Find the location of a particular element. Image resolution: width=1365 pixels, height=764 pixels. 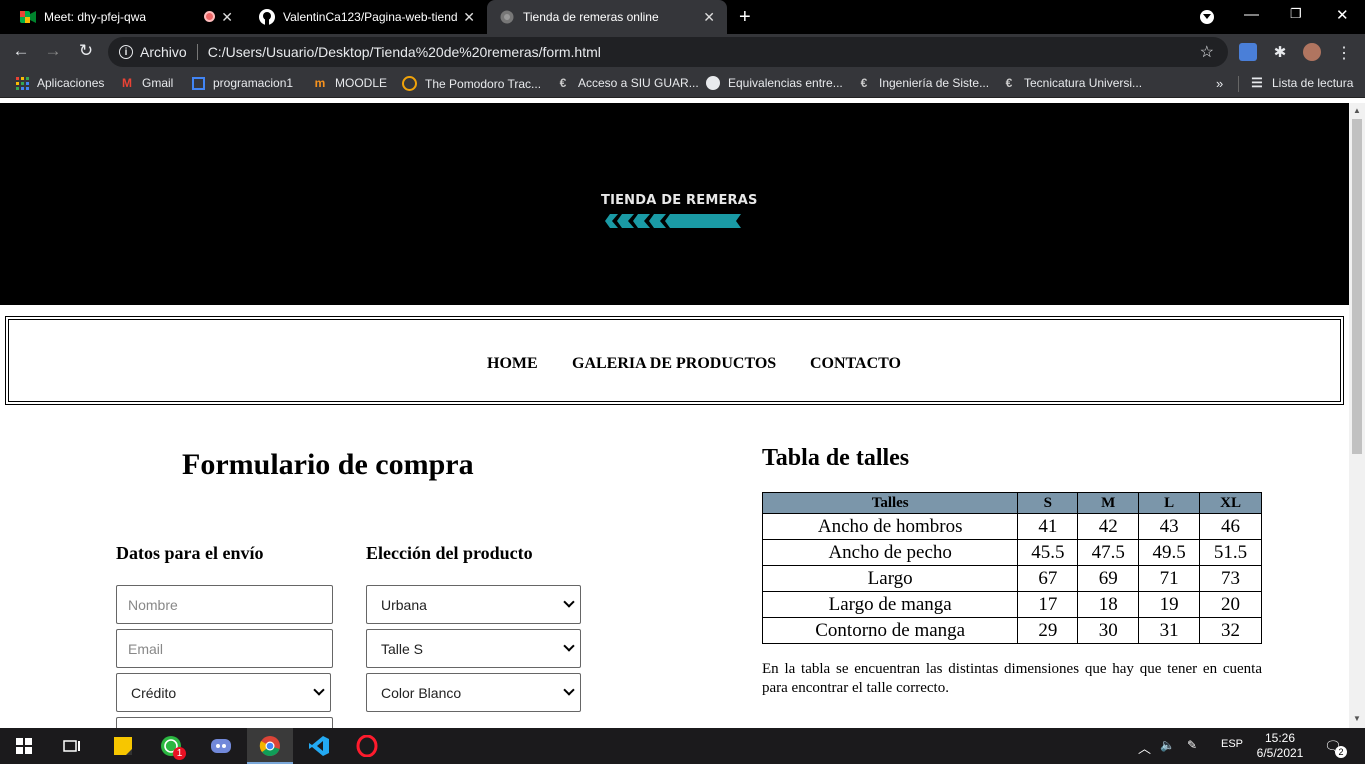

menu-kebab-icon: ⋮ is located at coordinates (1344, 52).